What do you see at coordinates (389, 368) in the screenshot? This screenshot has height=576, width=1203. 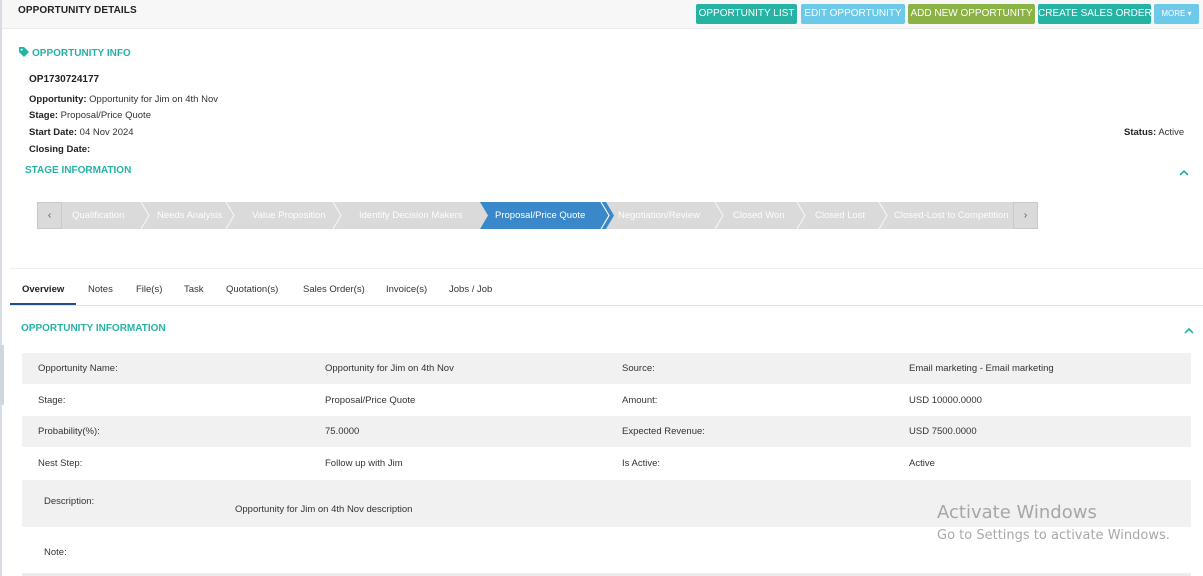 I see `field-value: Opportunity for Jim on 4th Nov` at bounding box center [389, 368].